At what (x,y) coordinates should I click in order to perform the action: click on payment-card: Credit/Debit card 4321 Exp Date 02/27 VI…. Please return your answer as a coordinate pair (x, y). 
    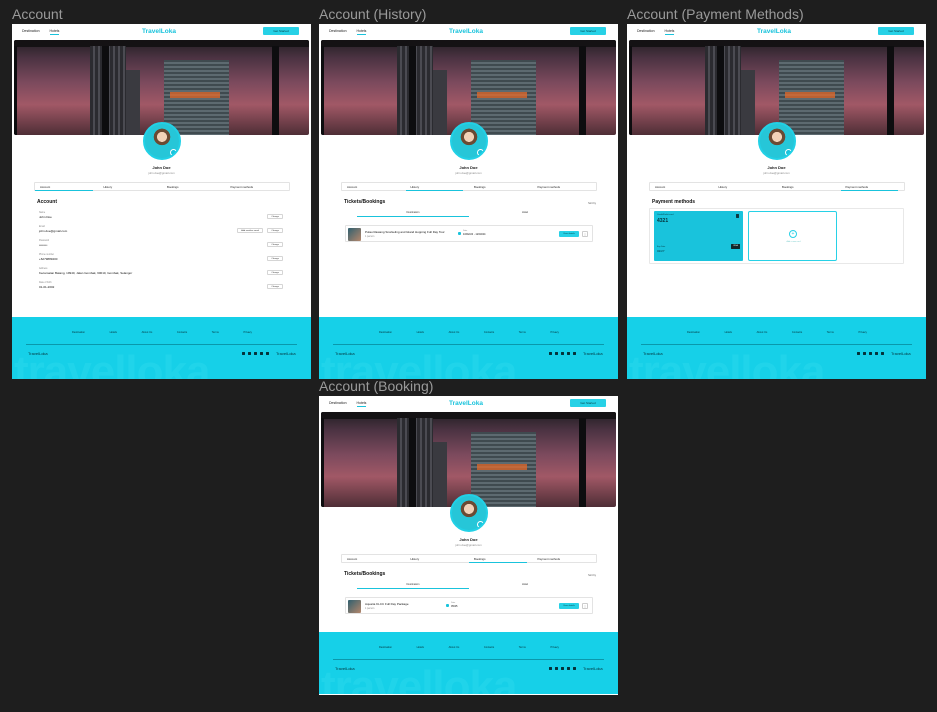
    Looking at the image, I should click on (698, 236).